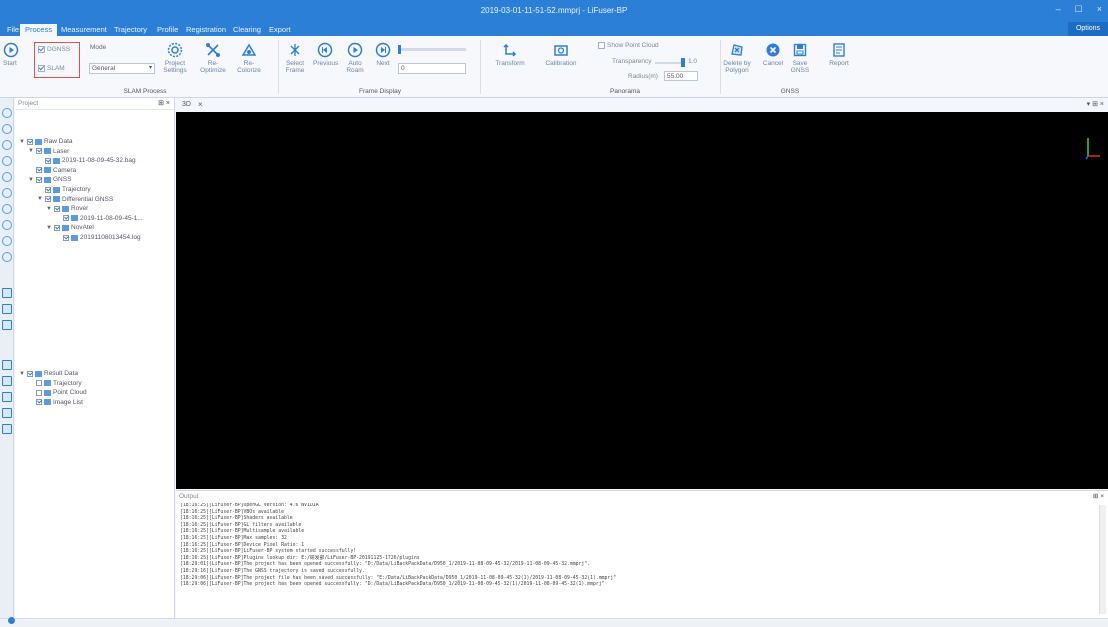 This screenshot has width=1108, height=627. Describe the element at coordinates (200, 104) in the screenshot. I see `tab-close-icon: ×` at that location.